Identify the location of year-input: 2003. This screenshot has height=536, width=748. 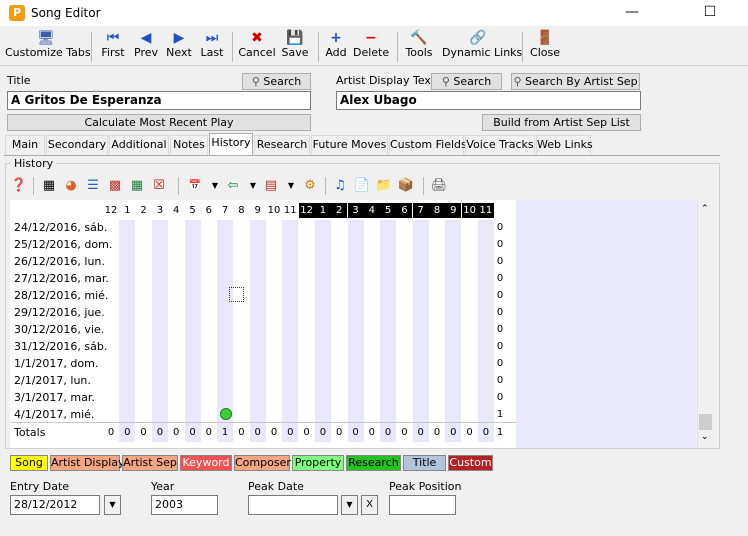
(184, 505).